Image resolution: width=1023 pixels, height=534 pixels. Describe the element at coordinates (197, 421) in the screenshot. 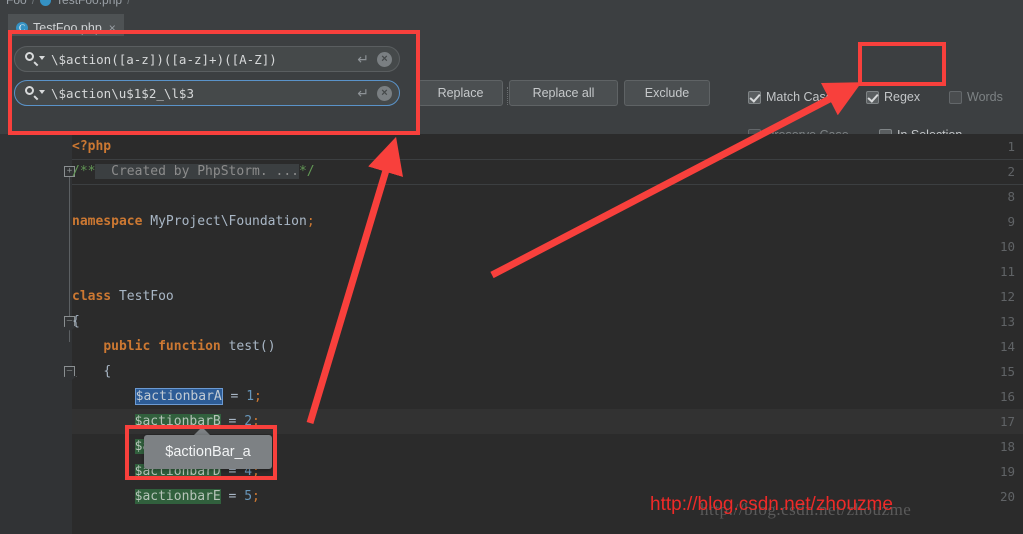

I see `code-line-17: $actionbarB = 2;` at that location.